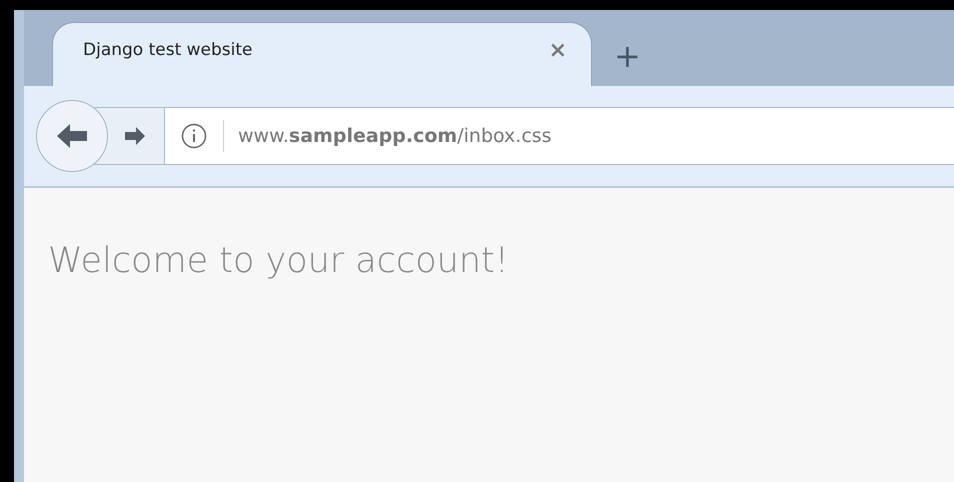 The width and height of the screenshot is (954, 482). Describe the element at coordinates (279, 261) in the screenshot. I see `page-heading: Welcome to your account!` at that location.